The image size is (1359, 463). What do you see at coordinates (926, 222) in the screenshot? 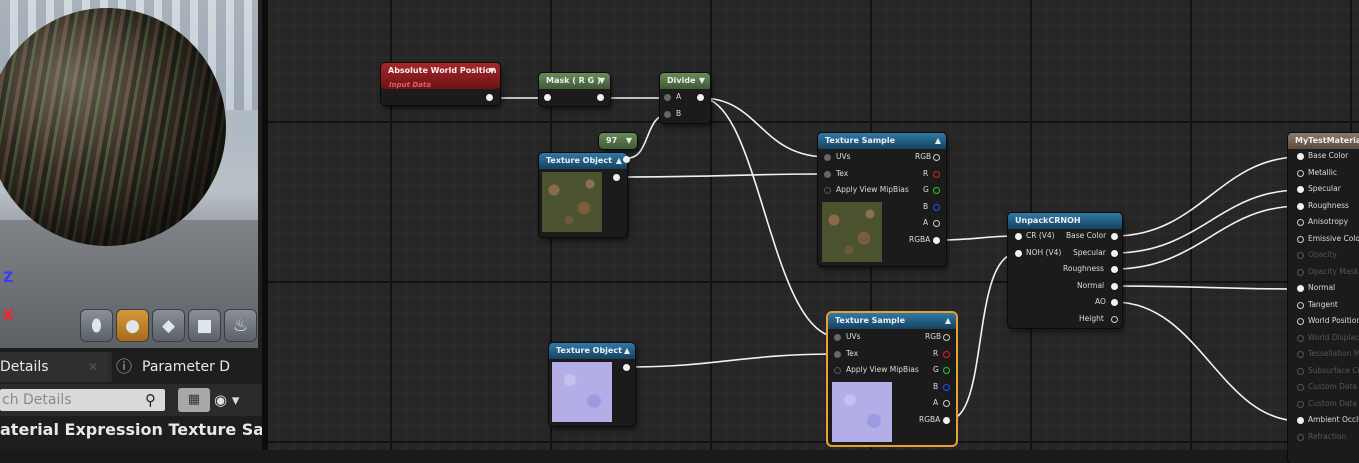
I see `pin-a-label: A` at bounding box center [926, 222].